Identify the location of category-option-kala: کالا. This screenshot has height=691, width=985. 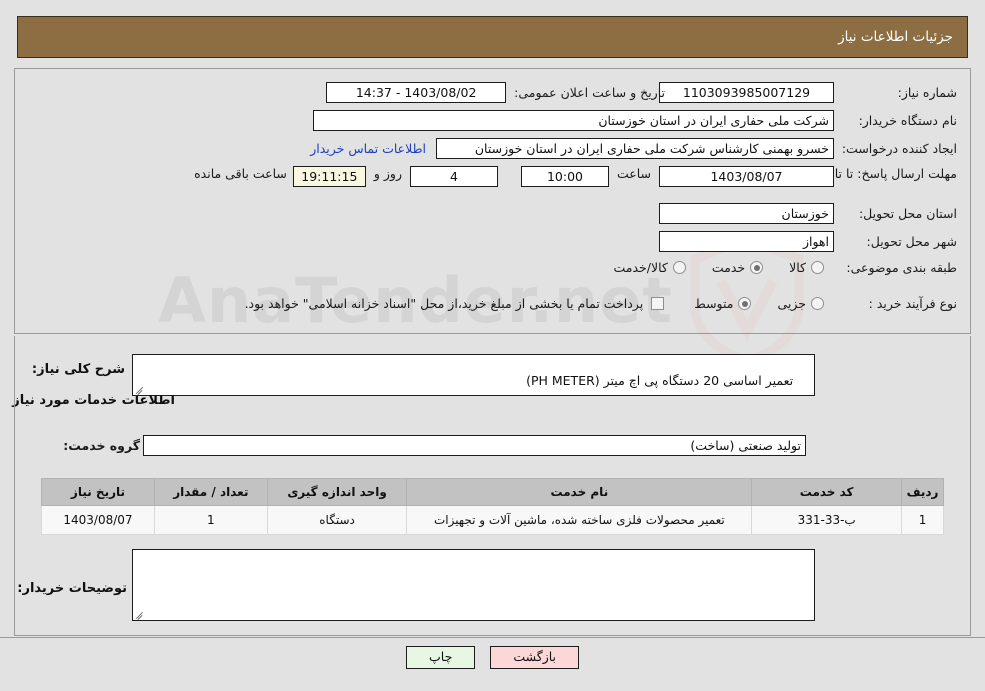
(806, 267).